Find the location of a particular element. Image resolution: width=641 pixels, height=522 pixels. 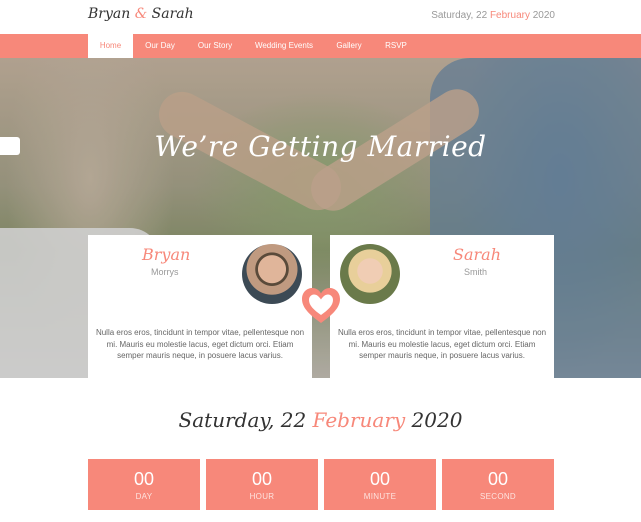

logo-ampersand: & is located at coordinates (141, 14).